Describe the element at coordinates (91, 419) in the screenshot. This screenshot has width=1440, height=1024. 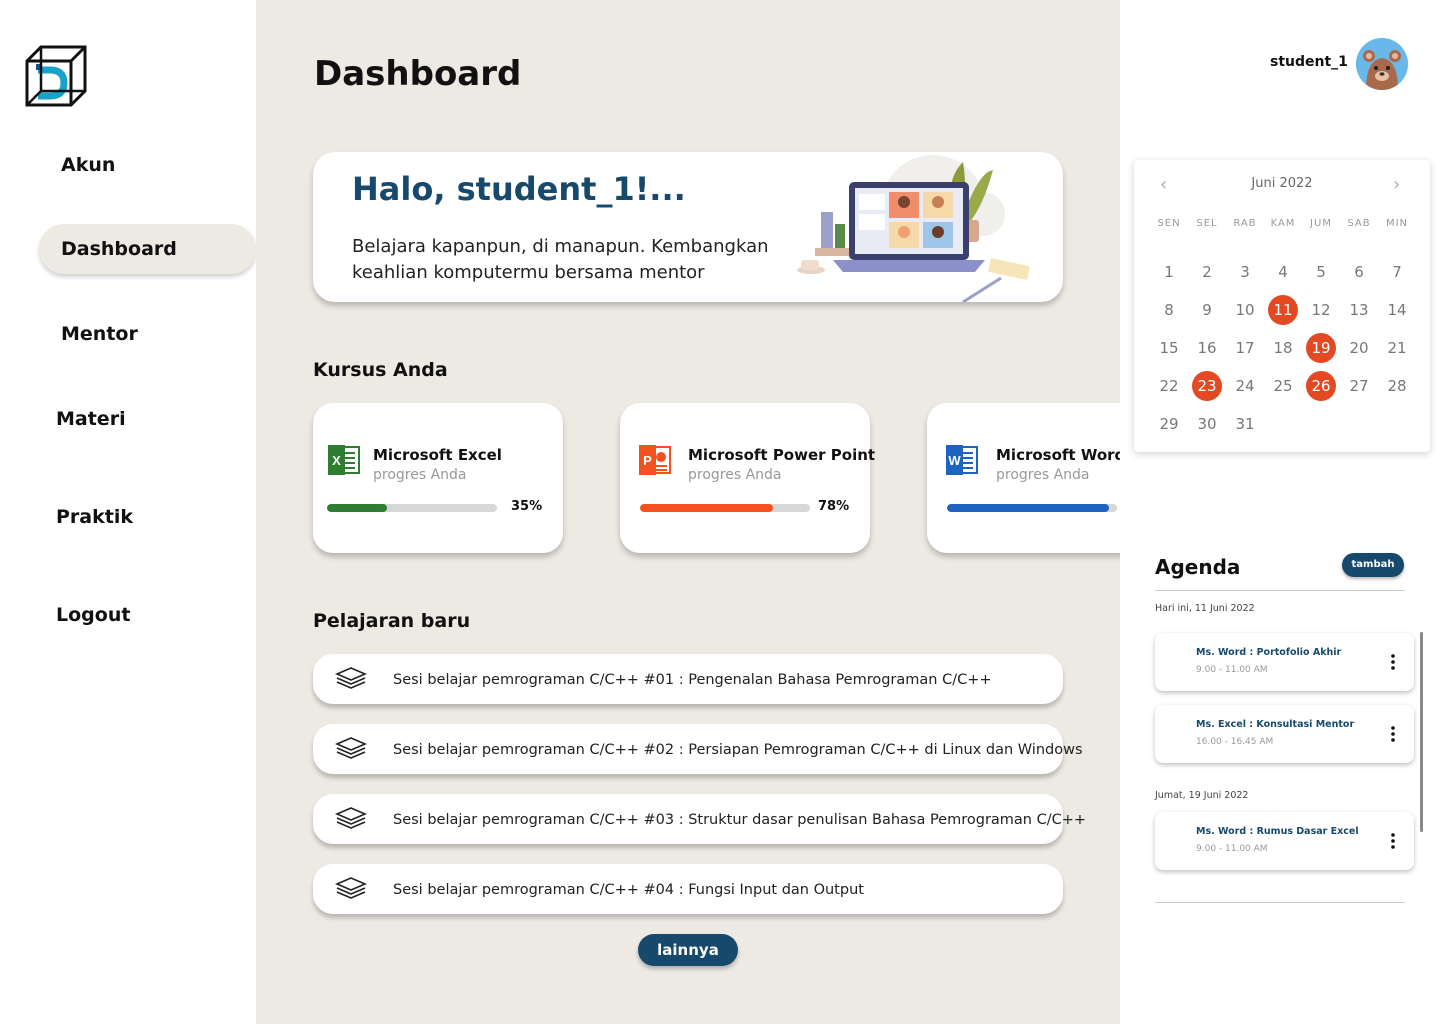
I see `nav-materi: Materi` at that location.